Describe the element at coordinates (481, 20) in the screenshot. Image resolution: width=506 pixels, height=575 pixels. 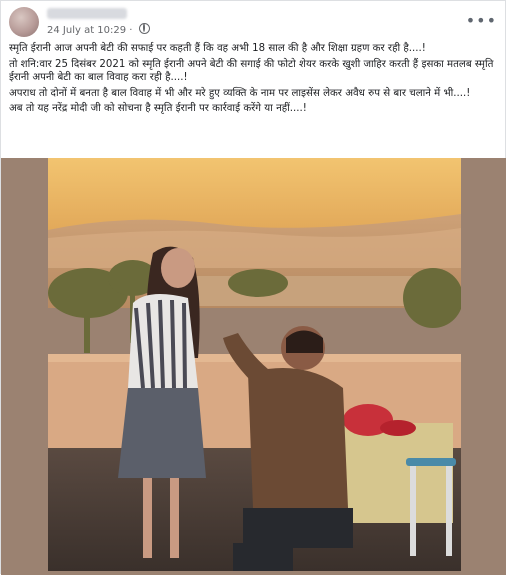
I see `more-options-icon: •••` at that location.